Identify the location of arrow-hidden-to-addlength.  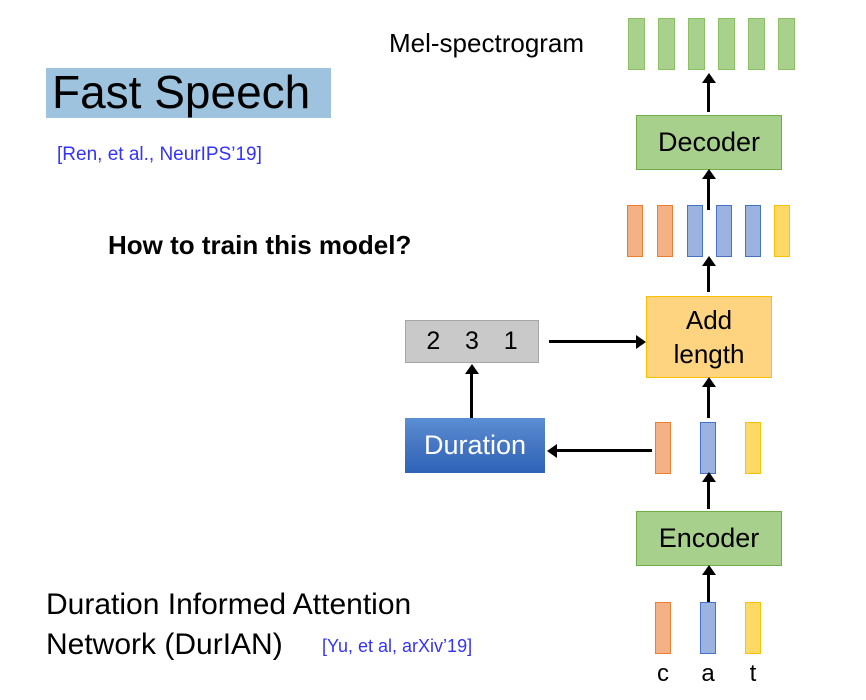
(708, 397).